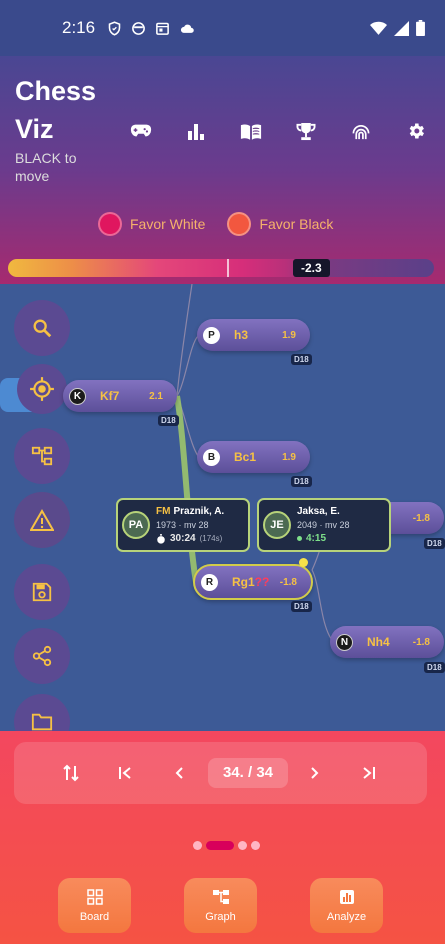  I want to click on bishop-piece-icon: B, so click(211, 457).